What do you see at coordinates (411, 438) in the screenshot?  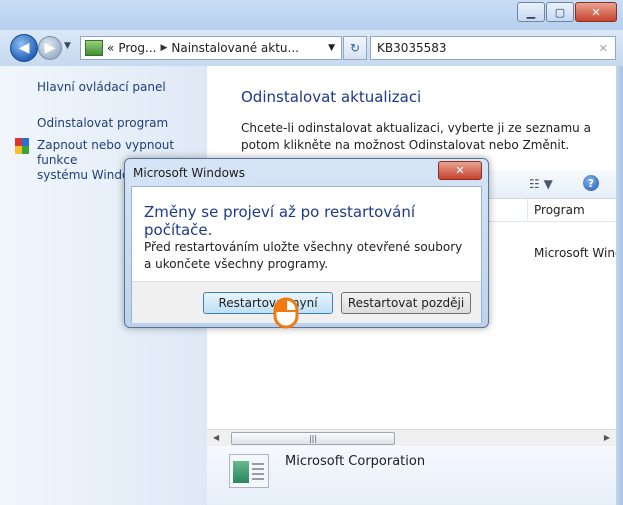 I see `horizontal-scrollbar: ◀ ||| ▶` at bounding box center [411, 438].